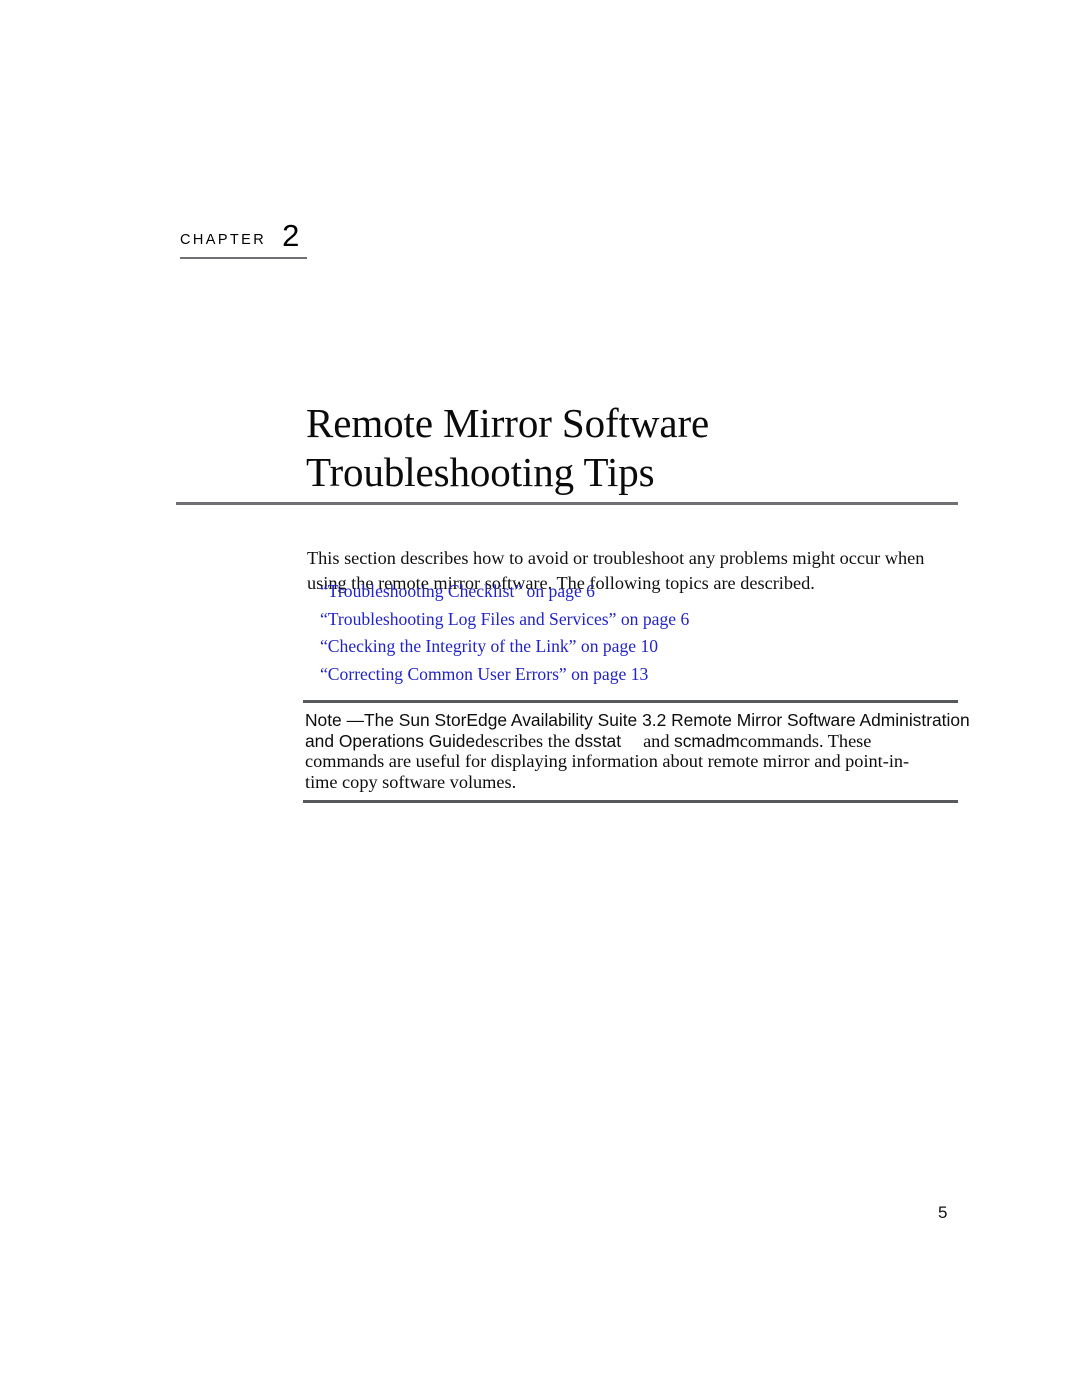  Describe the element at coordinates (707, 740) in the screenshot. I see `command-name-scmadm: scmadm` at that location.